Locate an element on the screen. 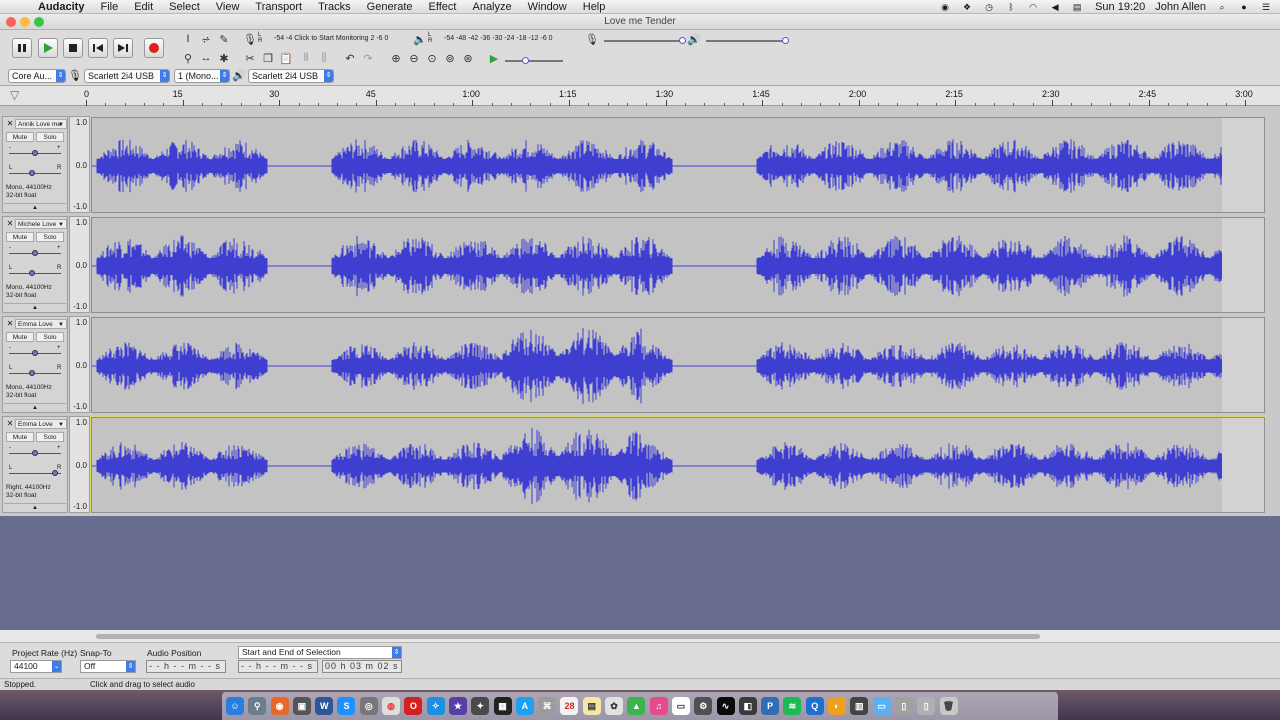 The width and height of the screenshot is (1280, 720). track-name-dropdown: Michele Love ▼ is located at coordinates (41, 224).